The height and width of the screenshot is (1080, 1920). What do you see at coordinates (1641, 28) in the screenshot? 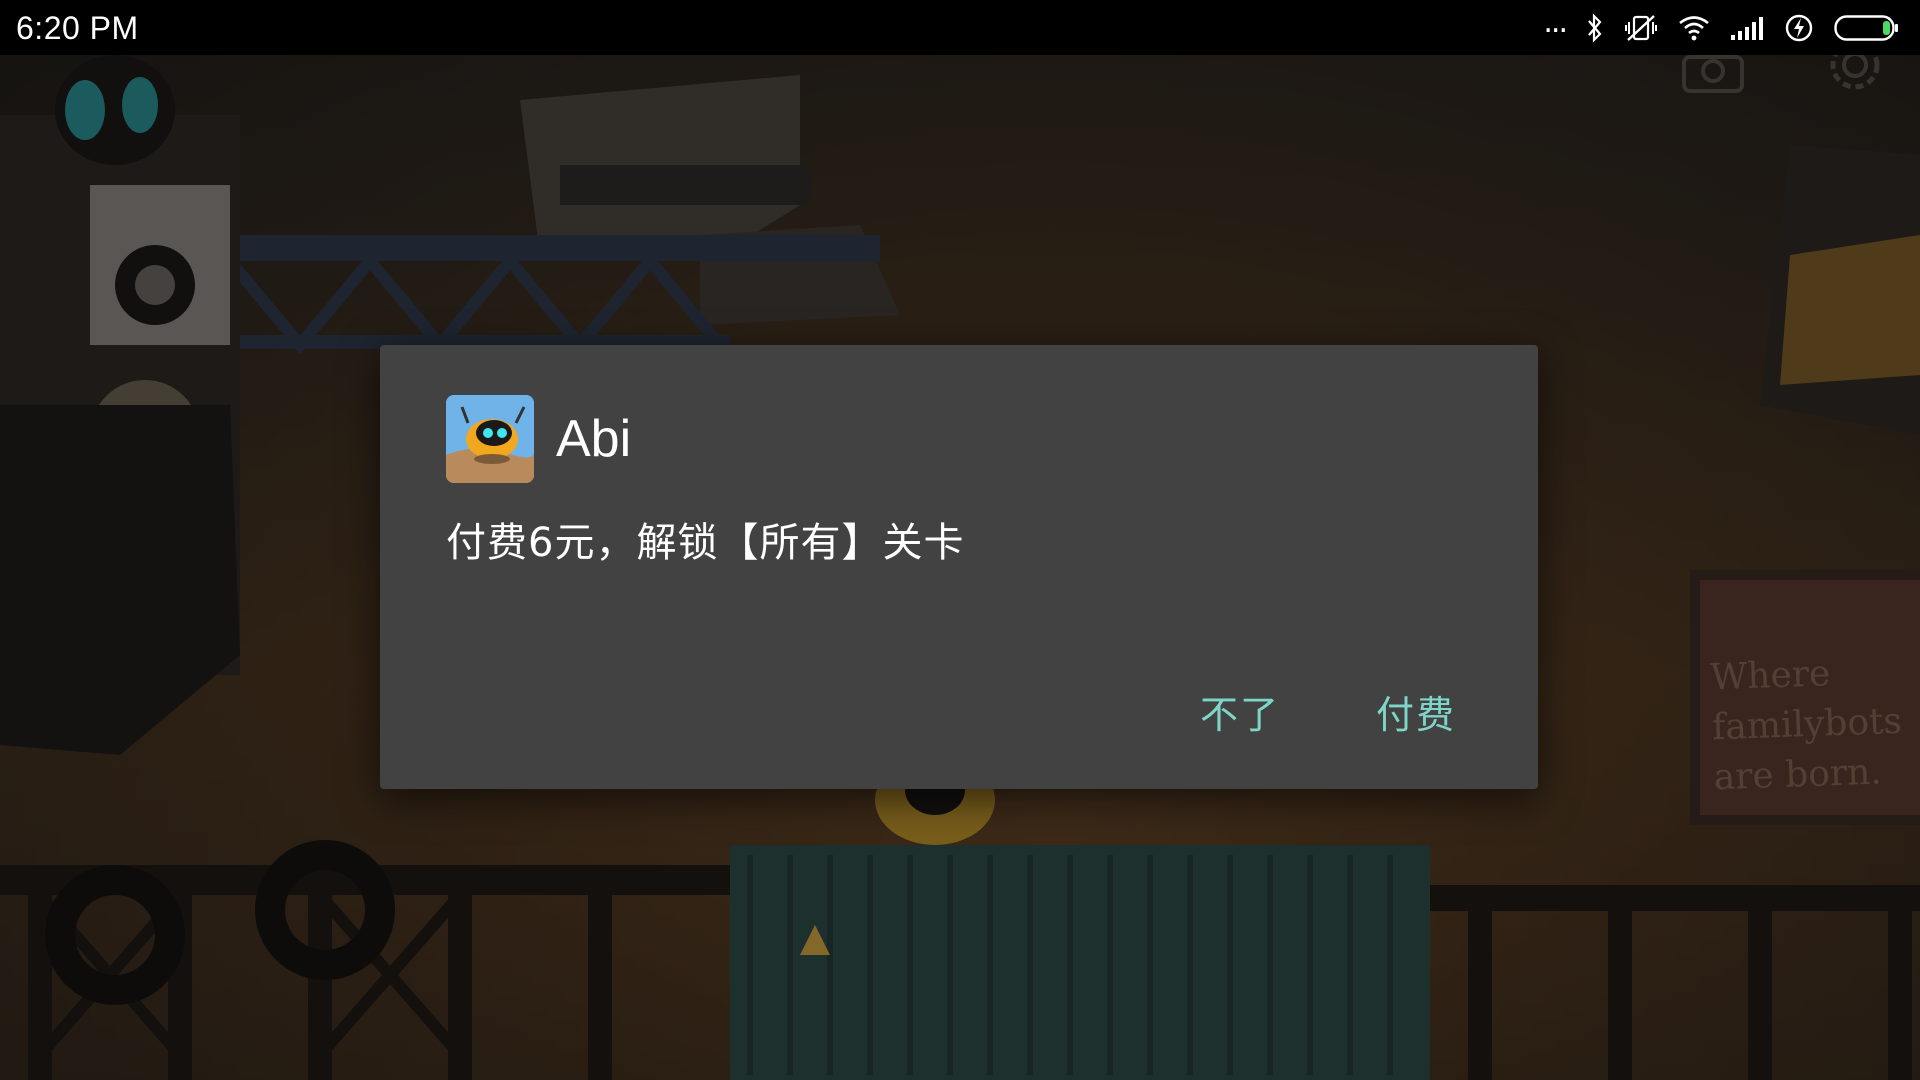
I see `vibrate-off-icon` at bounding box center [1641, 28].